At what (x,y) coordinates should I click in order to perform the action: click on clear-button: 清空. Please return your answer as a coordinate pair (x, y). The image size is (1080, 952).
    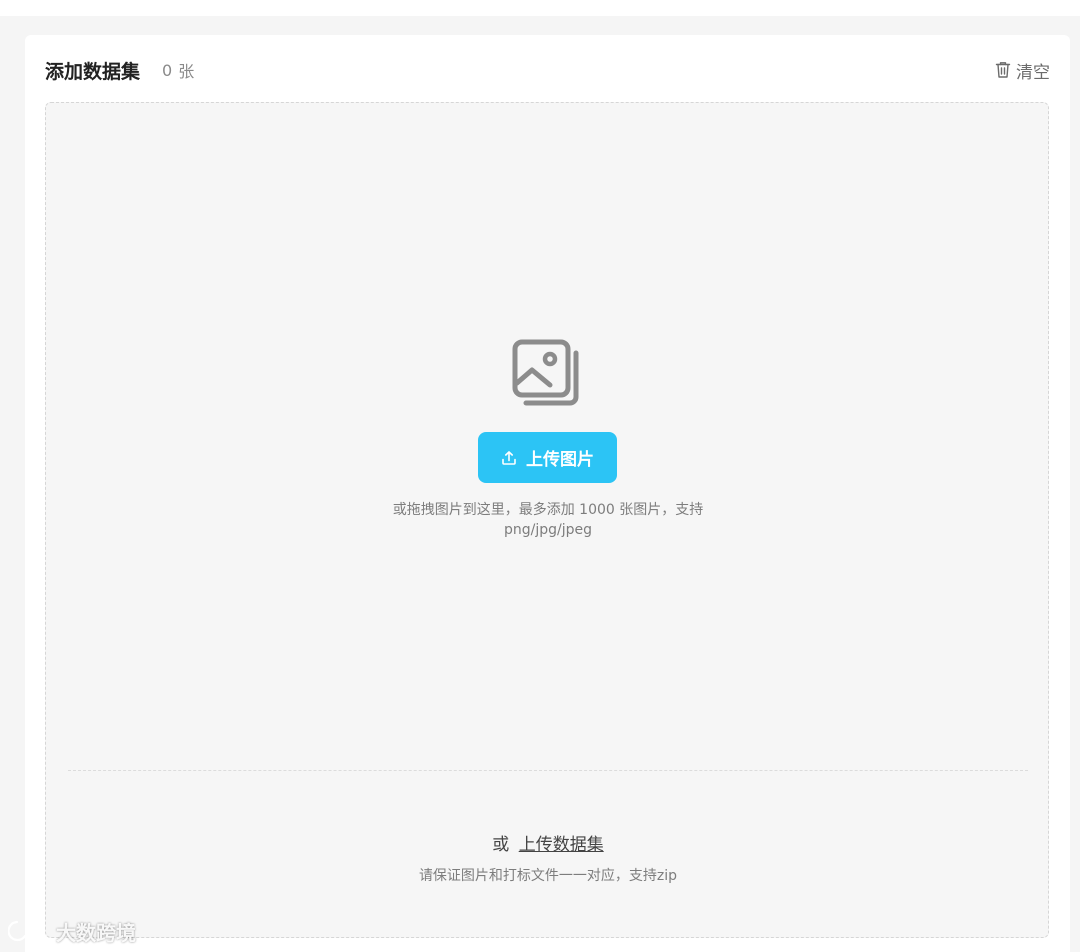
    Looking at the image, I should click on (1022, 70).